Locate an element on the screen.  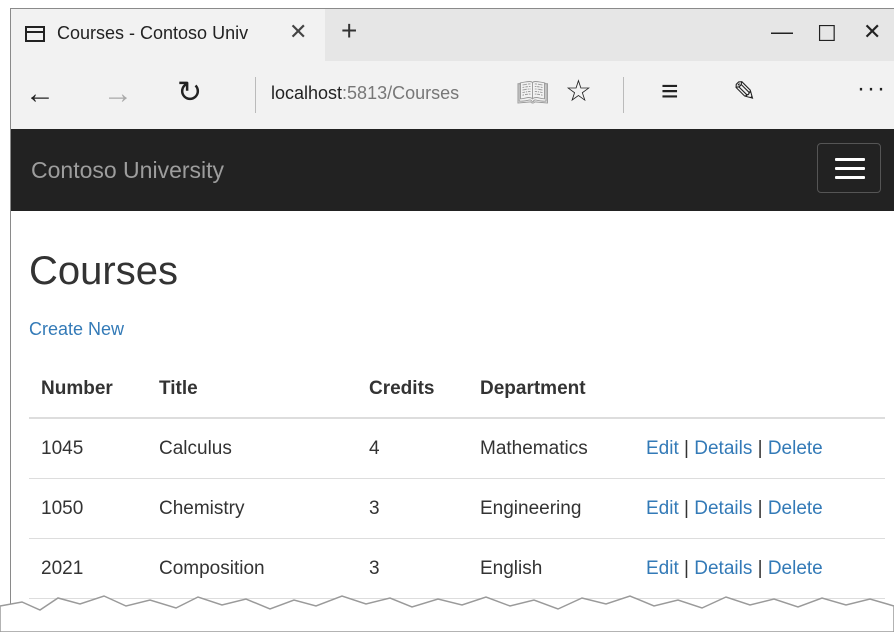
more-icon: ··· is located at coordinates (872, 89).